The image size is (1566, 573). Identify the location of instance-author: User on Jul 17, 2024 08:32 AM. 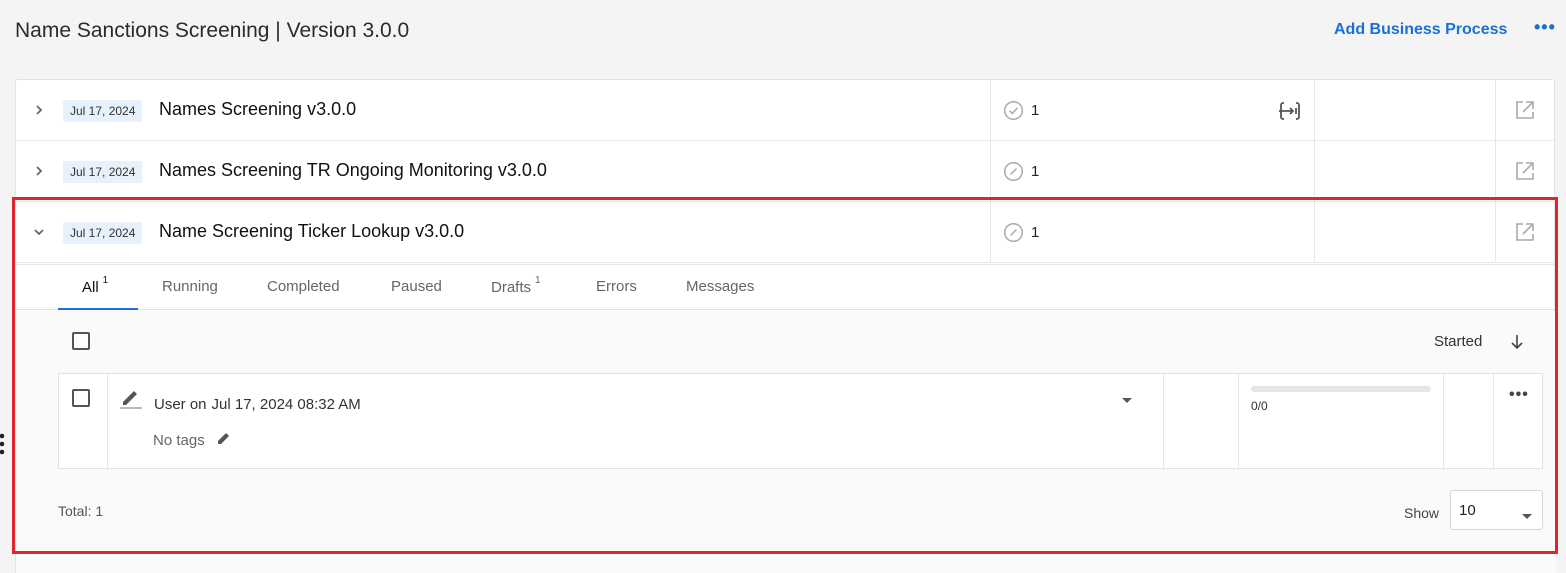
(257, 404).